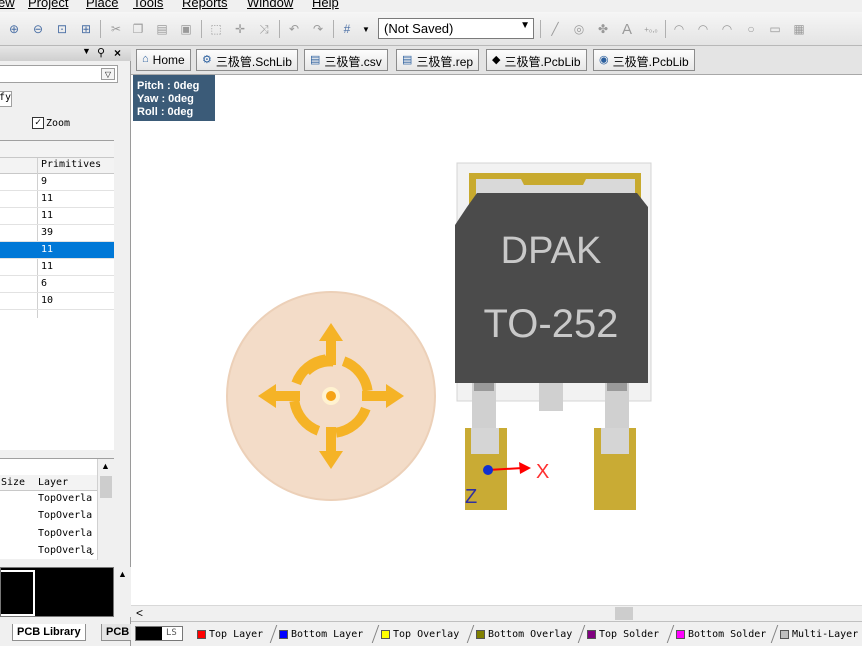 This screenshot has width=862, height=646. What do you see at coordinates (116, 29) in the screenshot?
I see `cut-icon: ✂` at bounding box center [116, 29].